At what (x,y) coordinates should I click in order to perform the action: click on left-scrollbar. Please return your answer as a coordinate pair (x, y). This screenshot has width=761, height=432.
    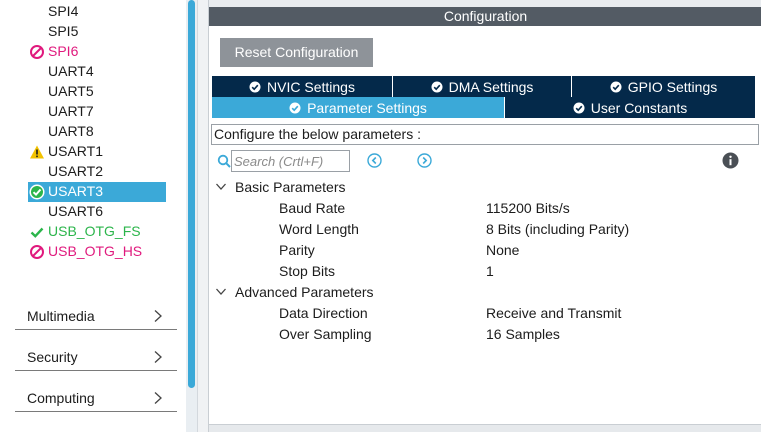
    Looking at the image, I should click on (191, 216).